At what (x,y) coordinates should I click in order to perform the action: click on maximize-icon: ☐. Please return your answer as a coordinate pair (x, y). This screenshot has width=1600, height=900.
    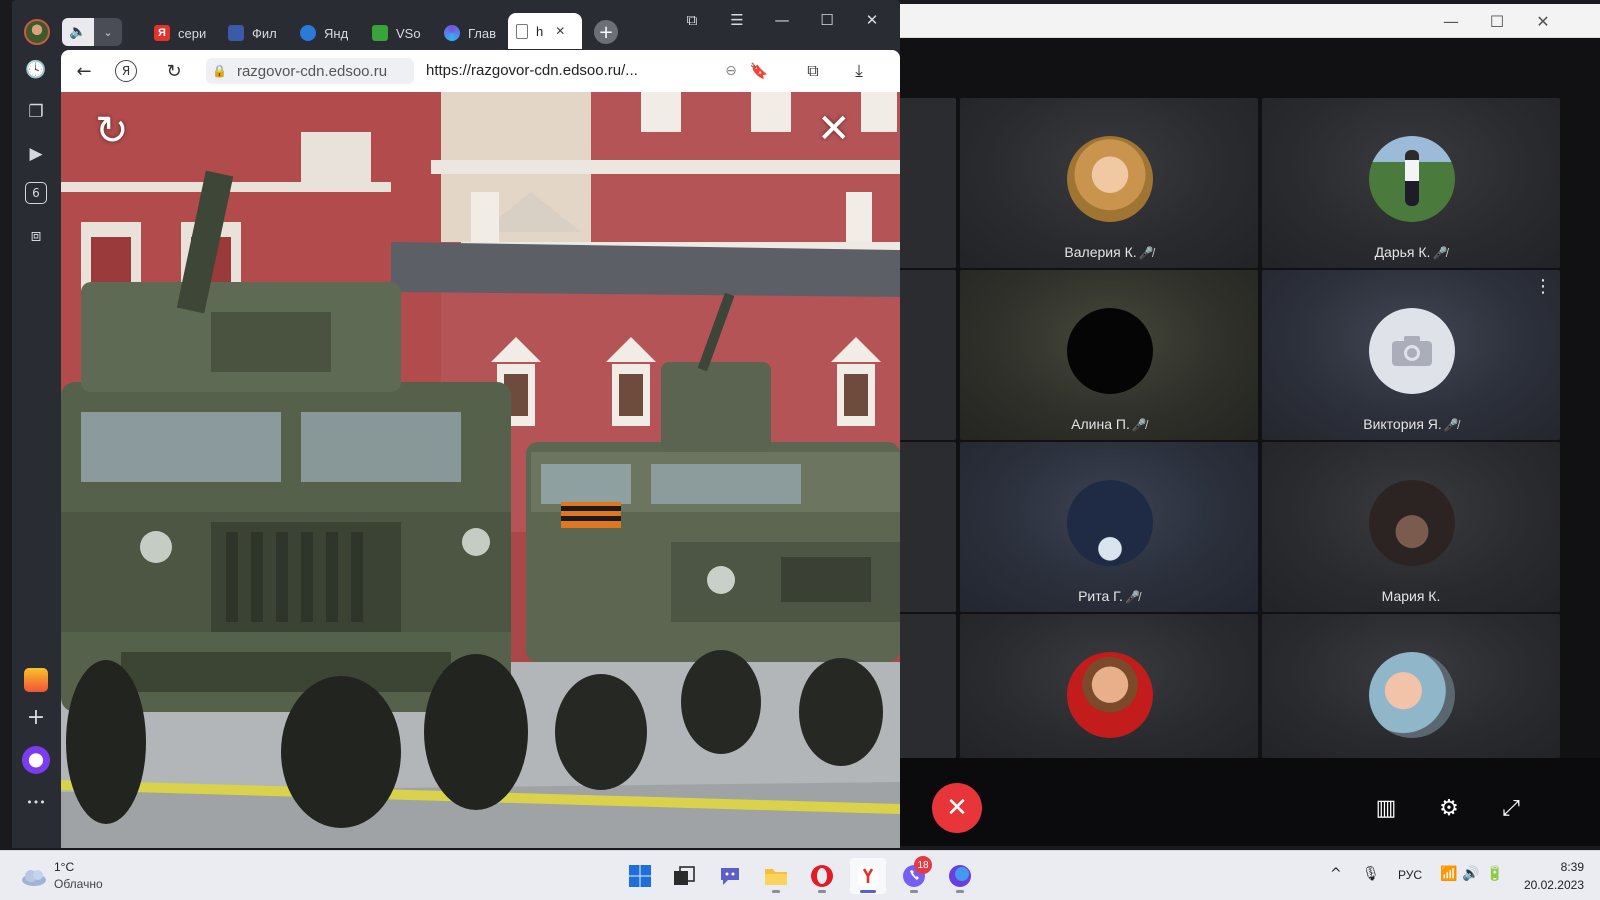
    Looking at the image, I should click on (1497, 21).